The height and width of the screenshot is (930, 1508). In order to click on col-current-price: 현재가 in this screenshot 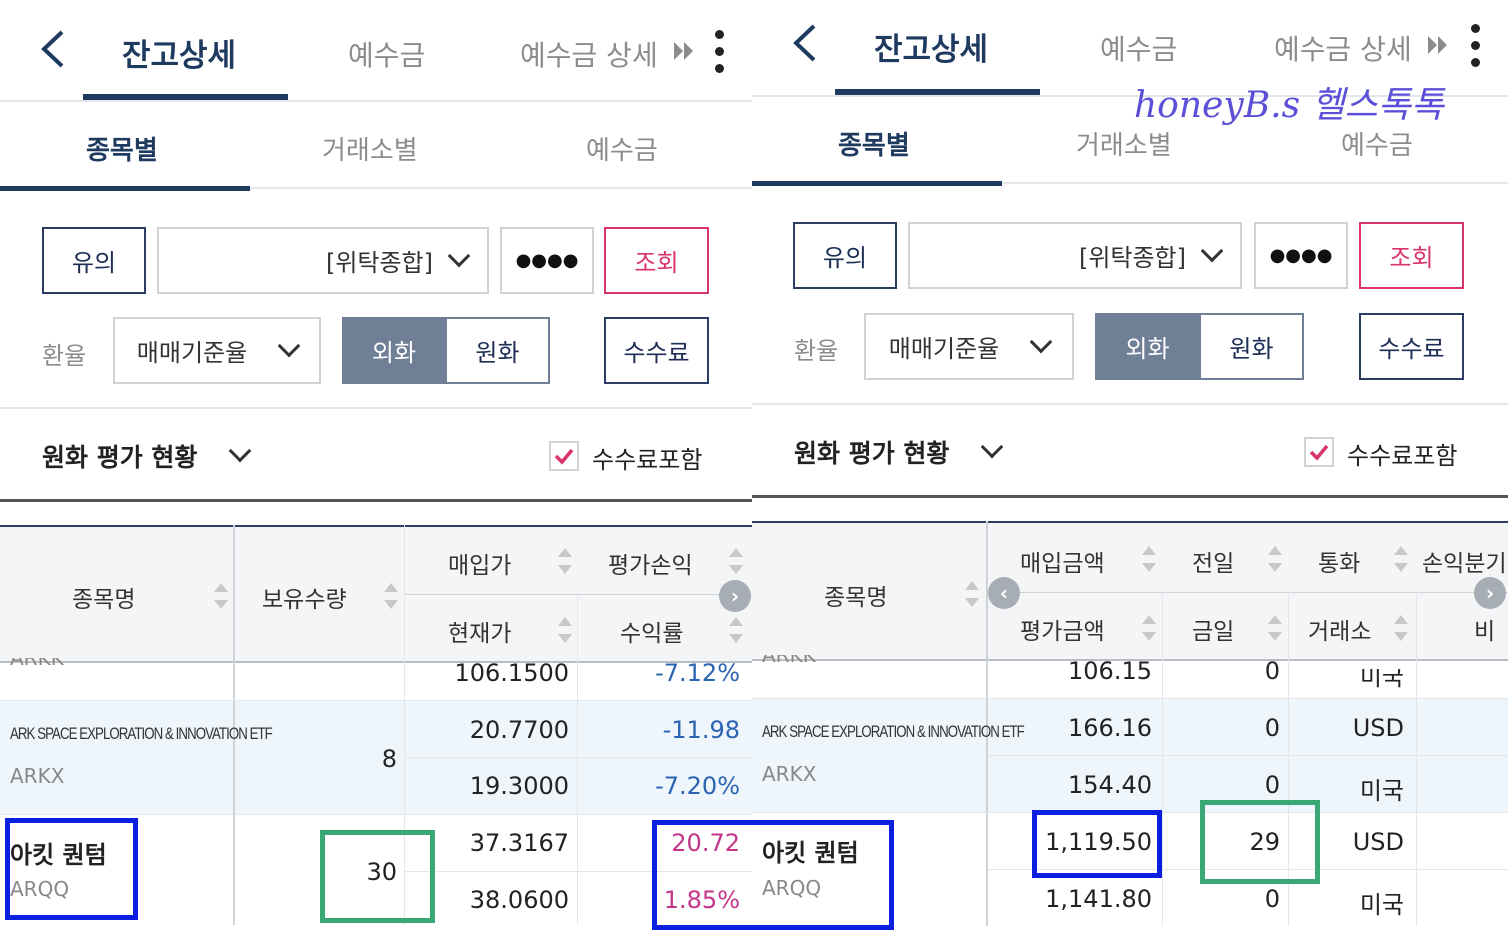, I will do `click(479, 631)`.